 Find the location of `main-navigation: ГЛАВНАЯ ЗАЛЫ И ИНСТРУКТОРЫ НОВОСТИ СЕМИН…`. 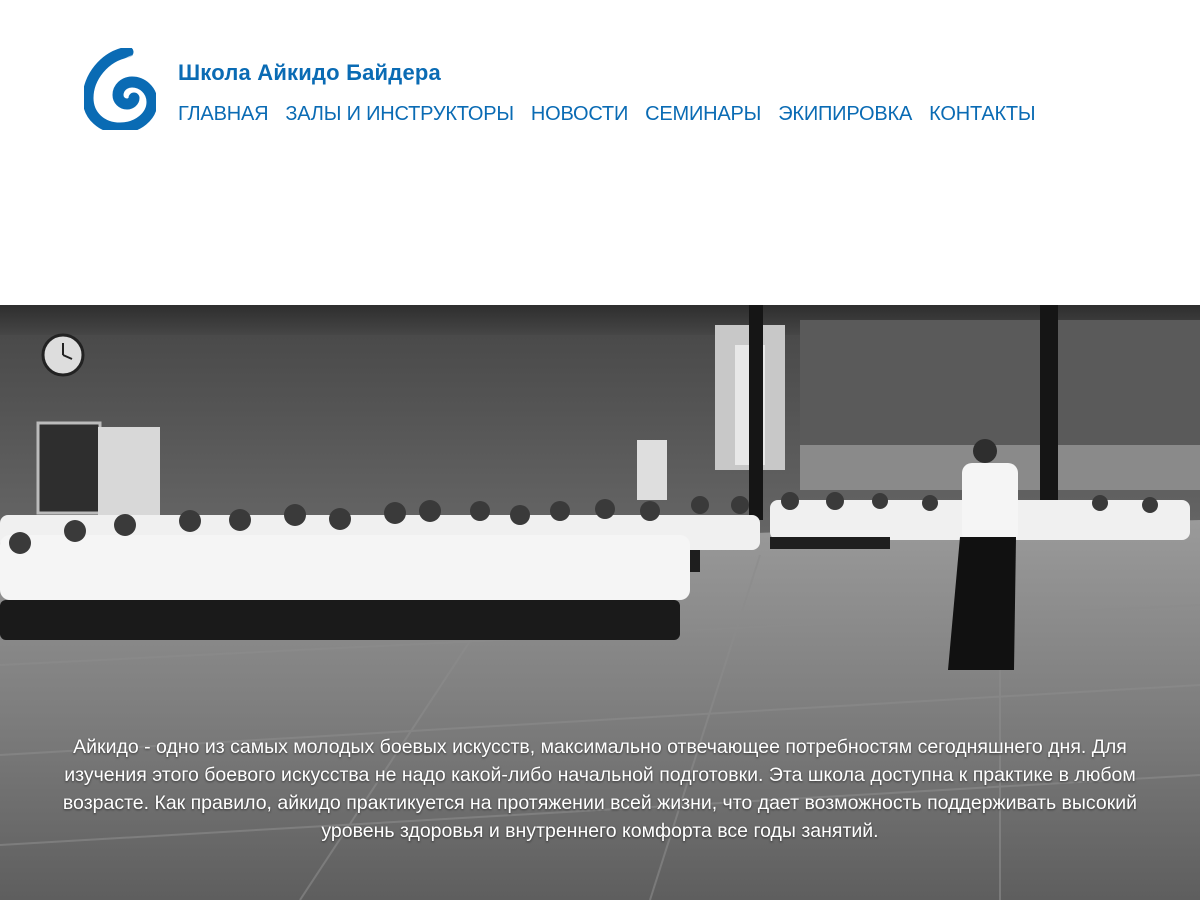

main-navigation: ГЛАВНАЯ ЗАЛЫ И ИНСТРУКТОРЫ НОВОСТИ СЕМИН… is located at coordinates (607, 114).